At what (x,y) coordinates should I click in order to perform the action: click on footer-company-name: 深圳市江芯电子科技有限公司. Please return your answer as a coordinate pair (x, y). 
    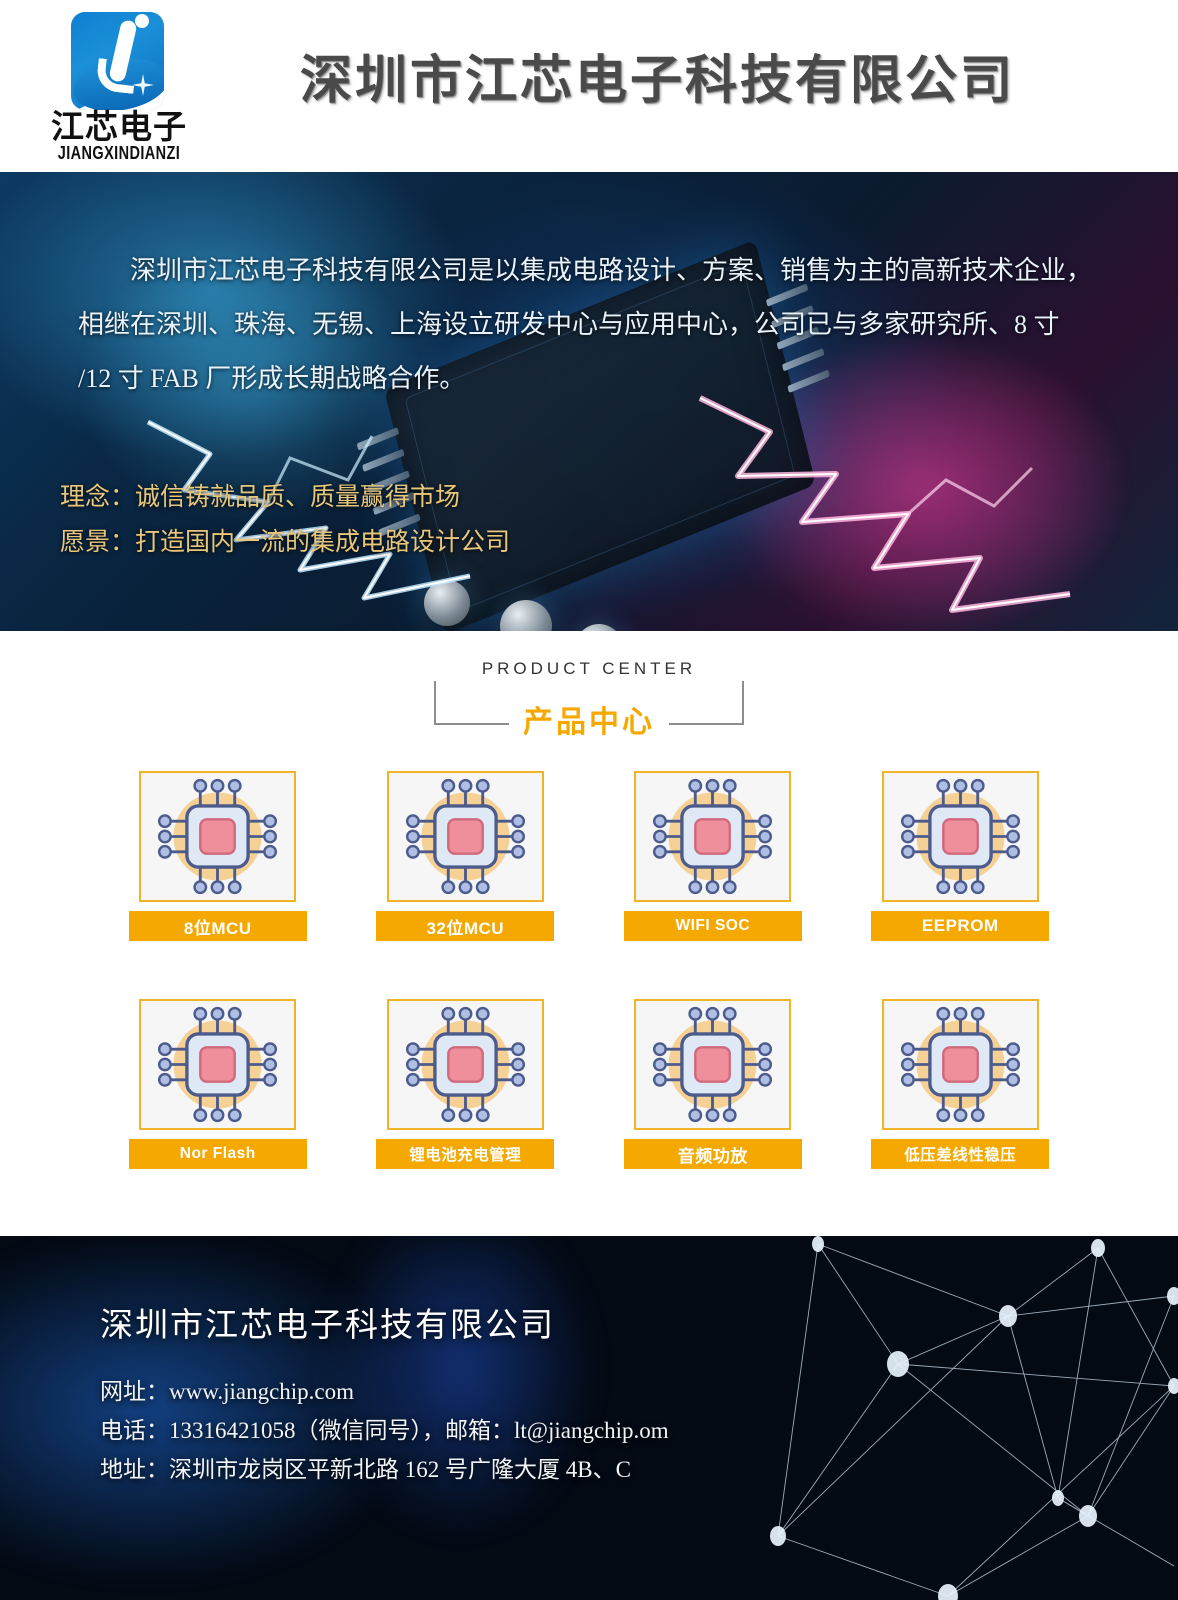
    Looking at the image, I should click on (327, 1324).